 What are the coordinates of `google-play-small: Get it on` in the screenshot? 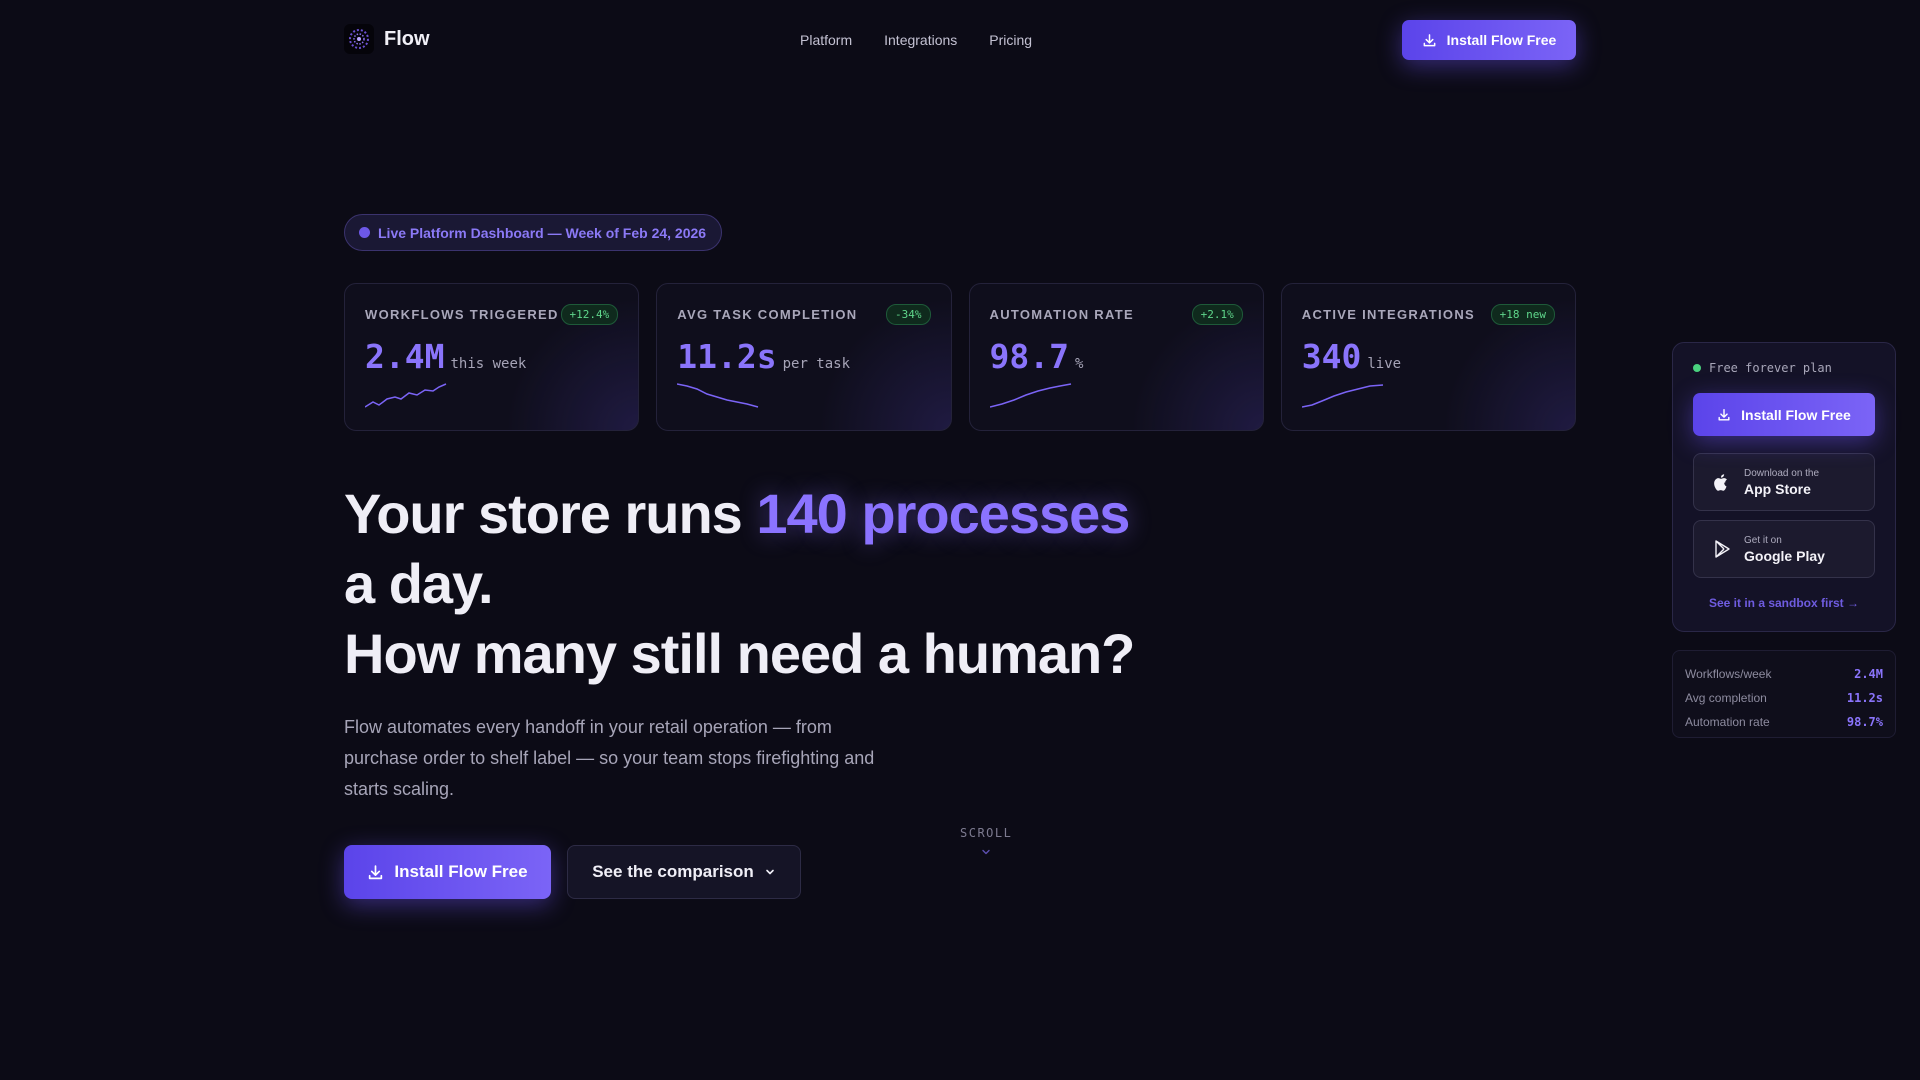 It's located at (1763, 540).